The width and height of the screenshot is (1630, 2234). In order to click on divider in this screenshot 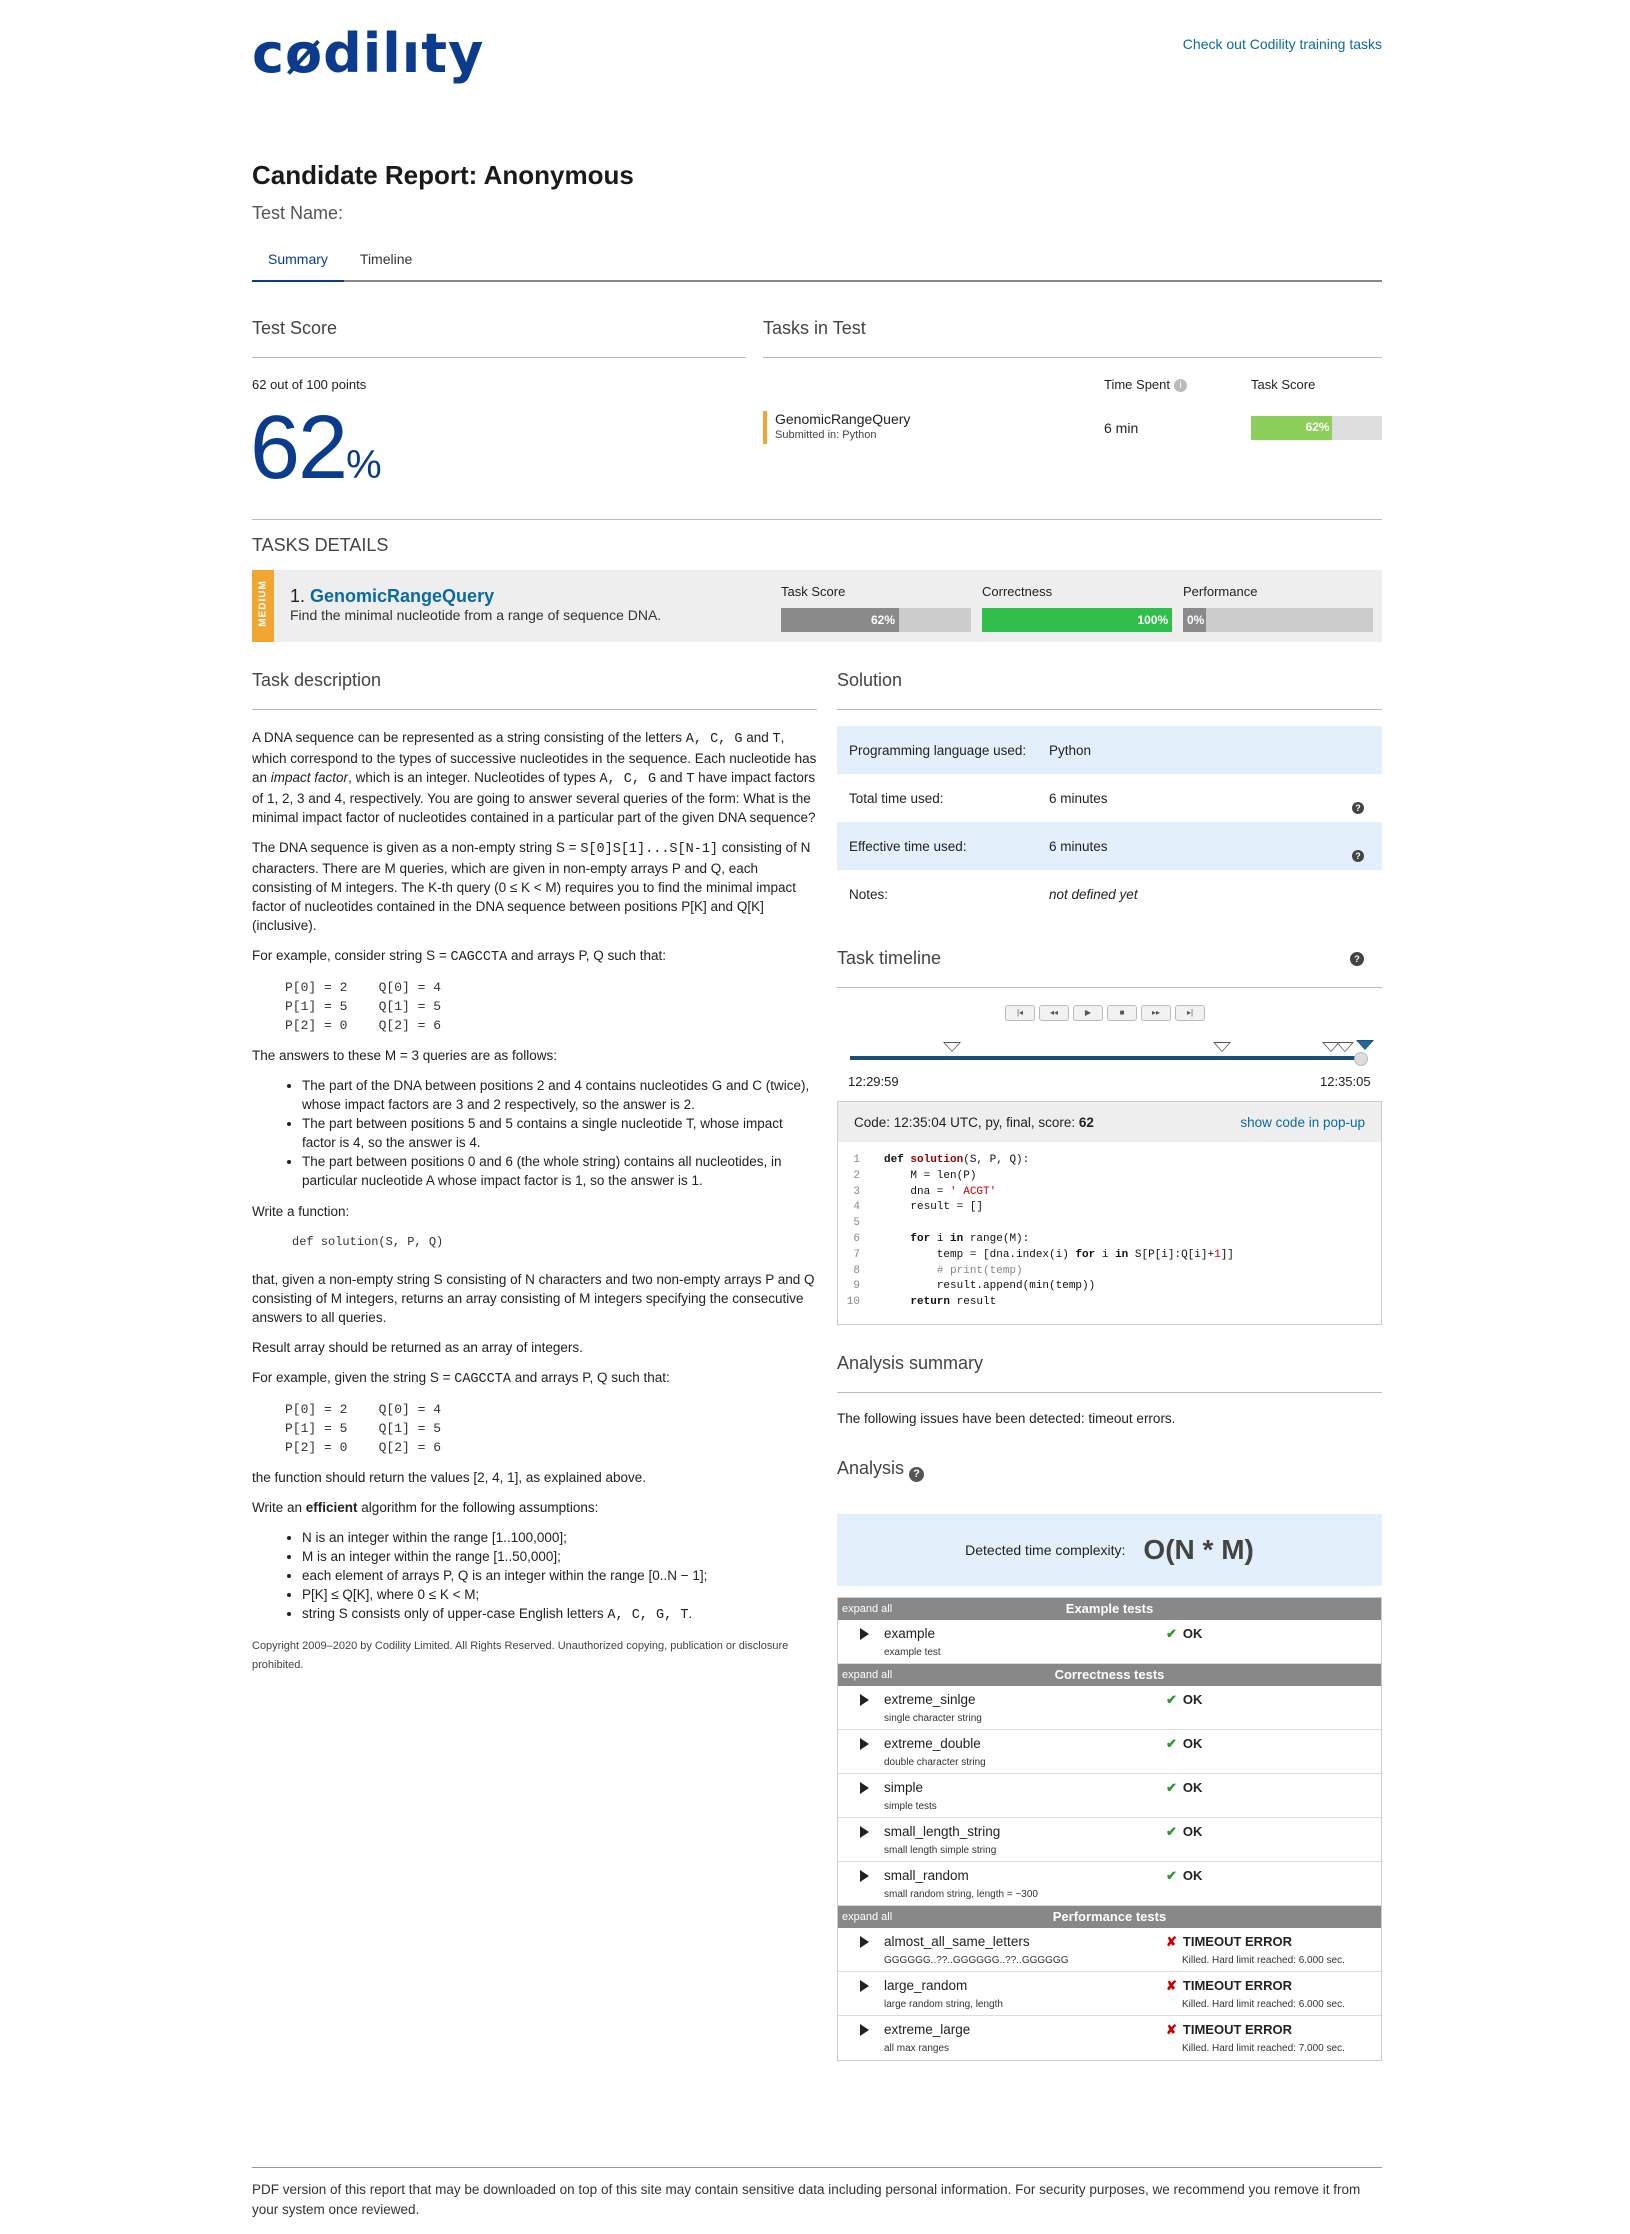, I will do `click(817, 2167)`.